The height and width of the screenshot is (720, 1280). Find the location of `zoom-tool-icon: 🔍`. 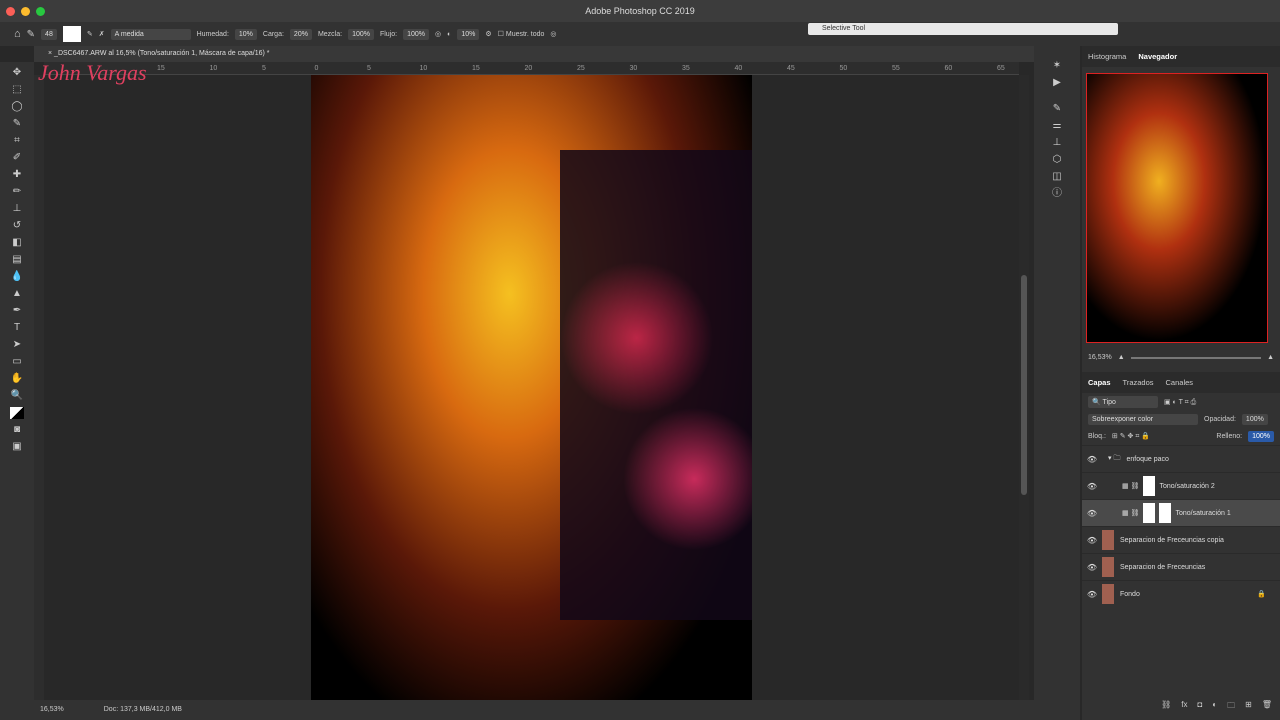

zoom-tool-icon: 🔍 is located at coordinates (17, 396).